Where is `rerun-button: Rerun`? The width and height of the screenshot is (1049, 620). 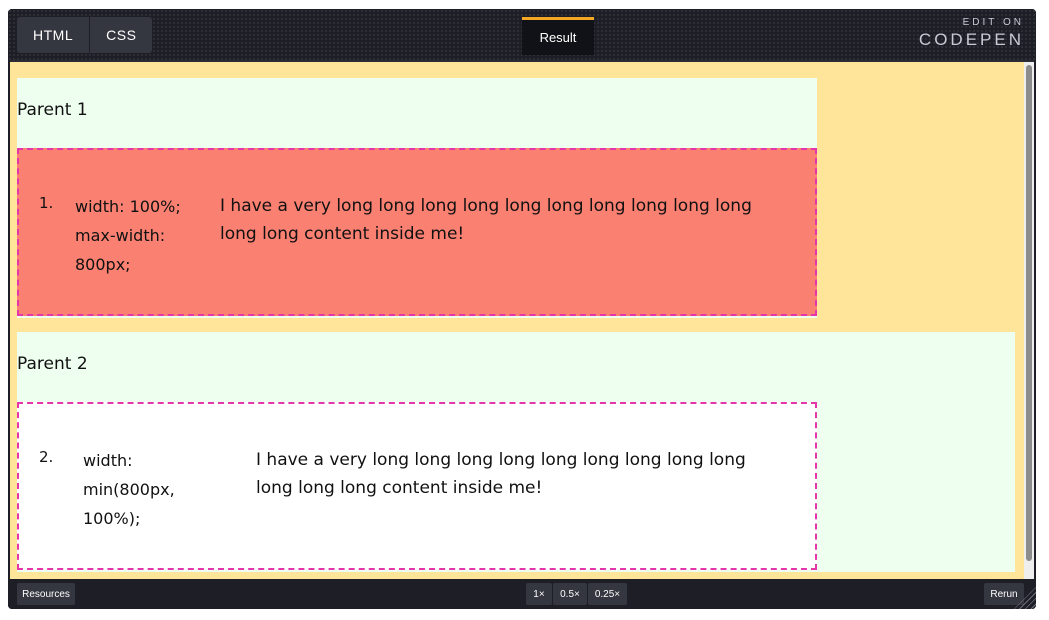
rerun-button: Rerun is located at coordinates (1004, 594).